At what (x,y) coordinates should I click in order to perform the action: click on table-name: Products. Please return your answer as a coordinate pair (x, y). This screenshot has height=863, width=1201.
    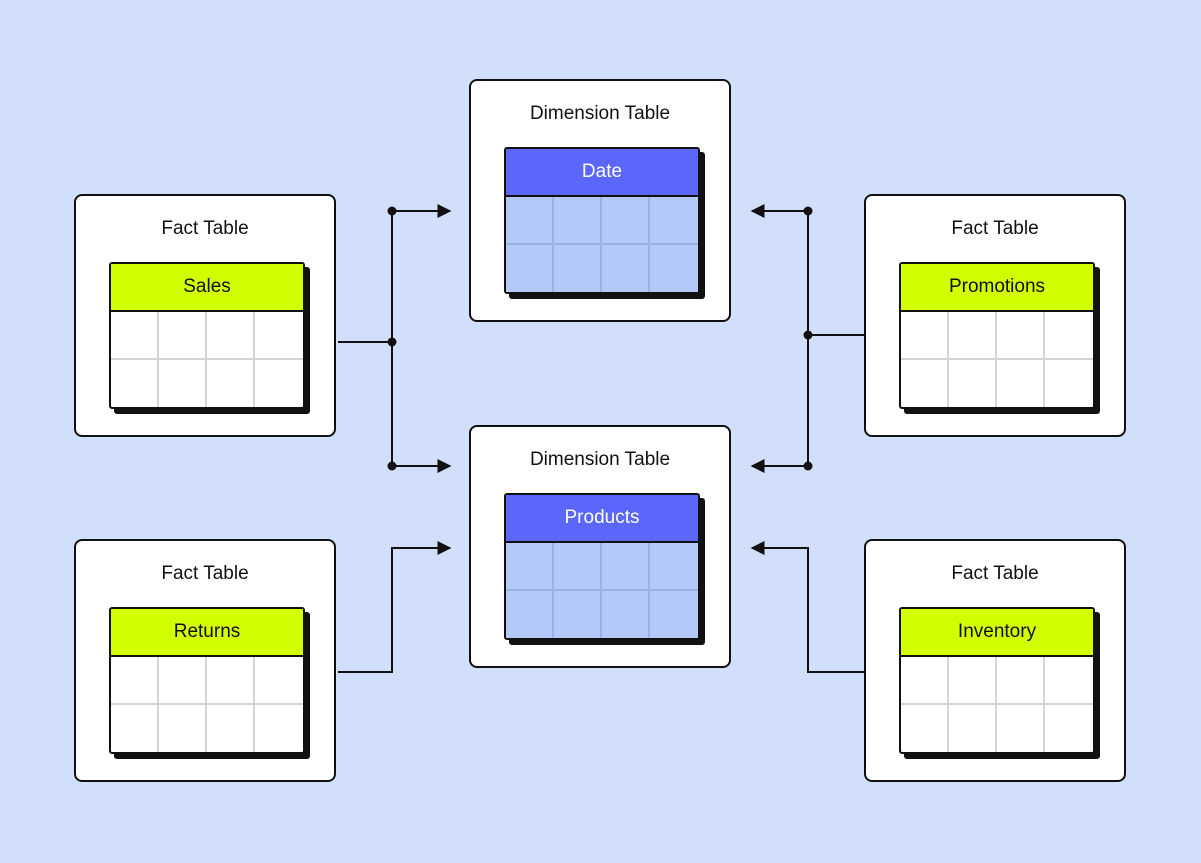
    Looking at the image, I should click on (602, 519).